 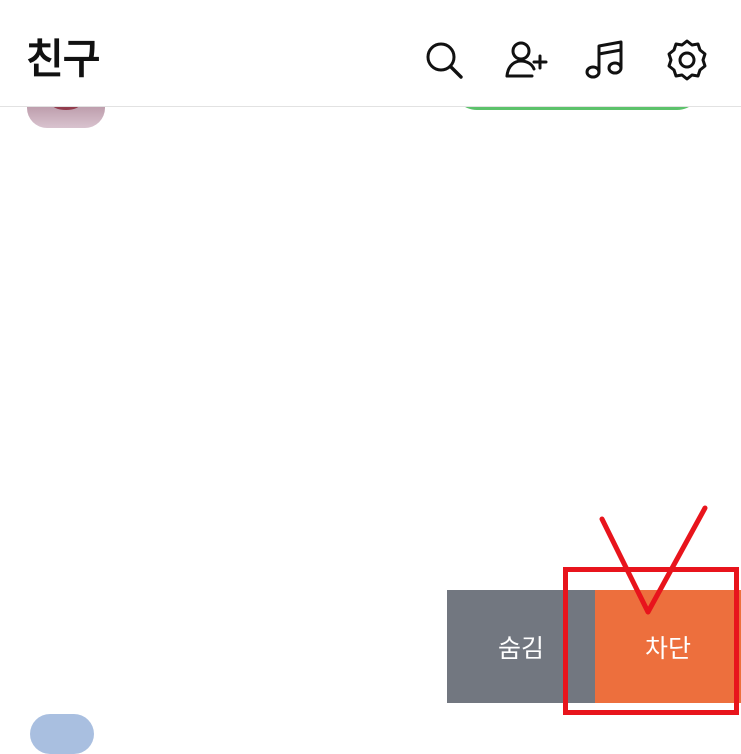 I want to click on add-friend-icon, so click(x=526, y=60).